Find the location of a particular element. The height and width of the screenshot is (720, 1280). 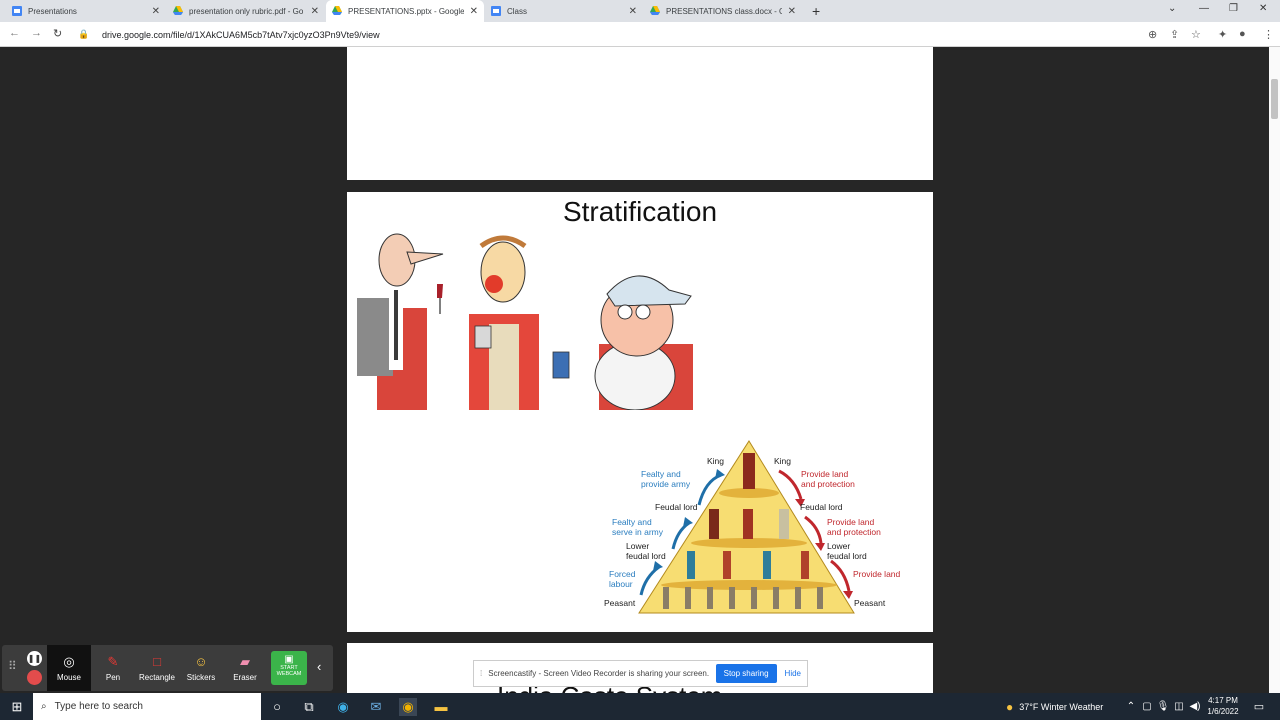

pyramid-label: provide army is located at coordinates (666, 484).